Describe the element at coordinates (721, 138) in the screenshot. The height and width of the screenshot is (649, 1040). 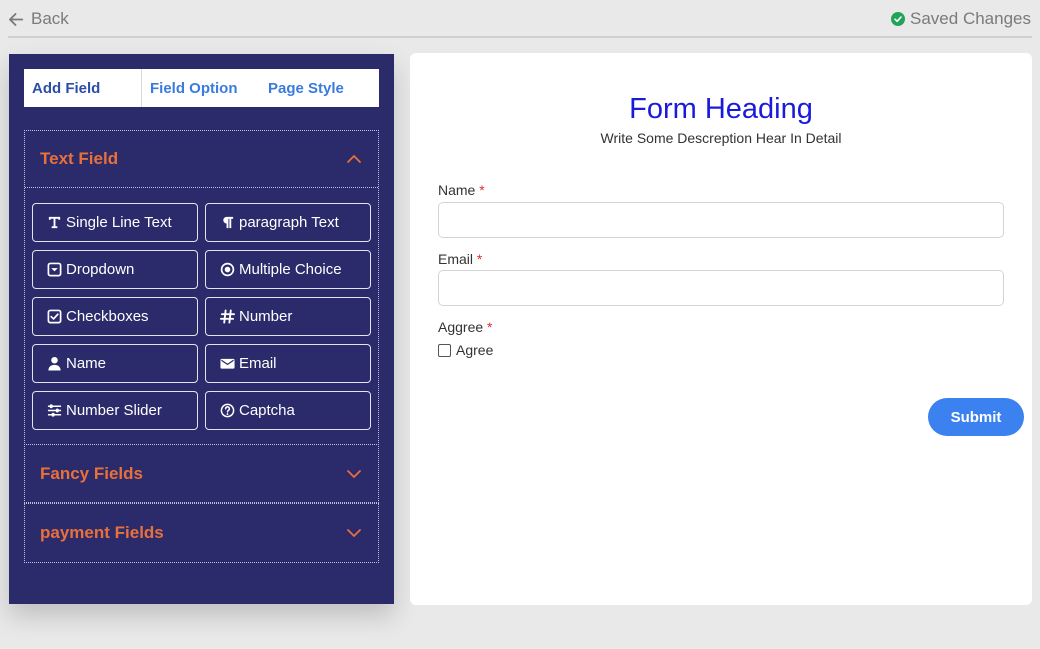
I see `form-description: Write Some Descreption Hear In Detail` at that location.